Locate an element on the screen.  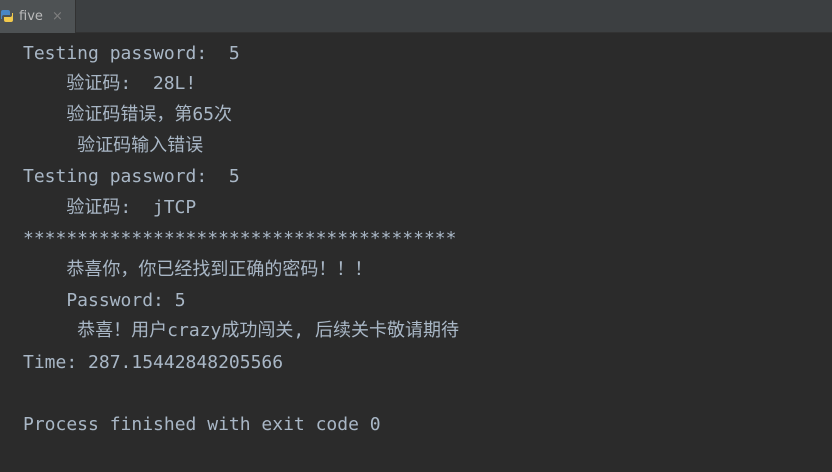
console-line: 验证码: 28L! is located at coordinates (110, 83).